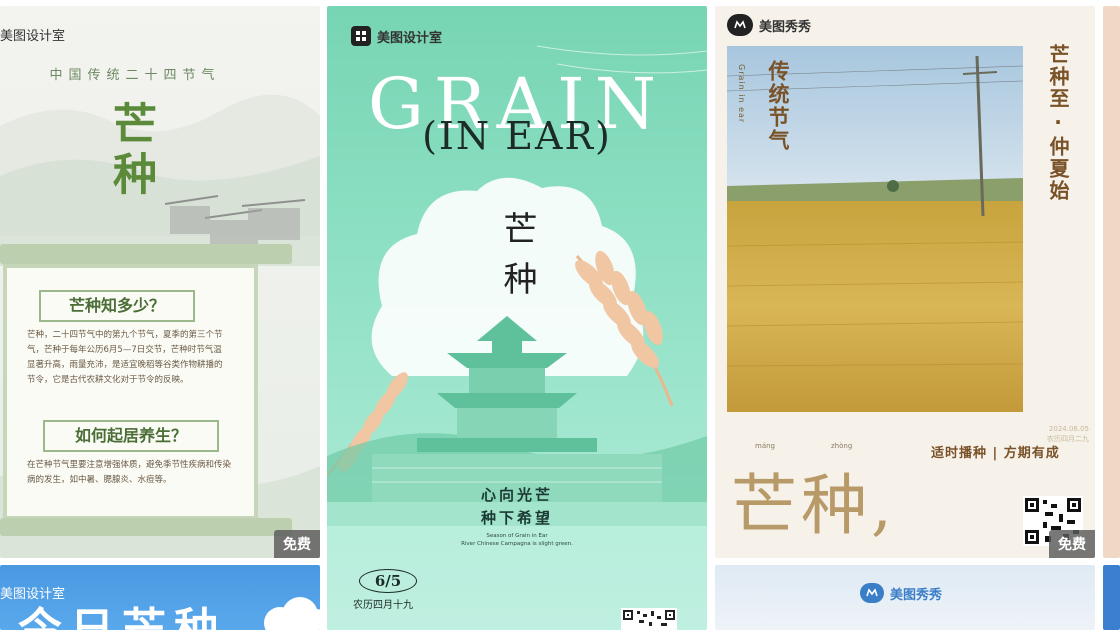 This screenshot has width=1120, height=630. I want to click on slogan-line-1: 心向光芒, so click(516, 495).